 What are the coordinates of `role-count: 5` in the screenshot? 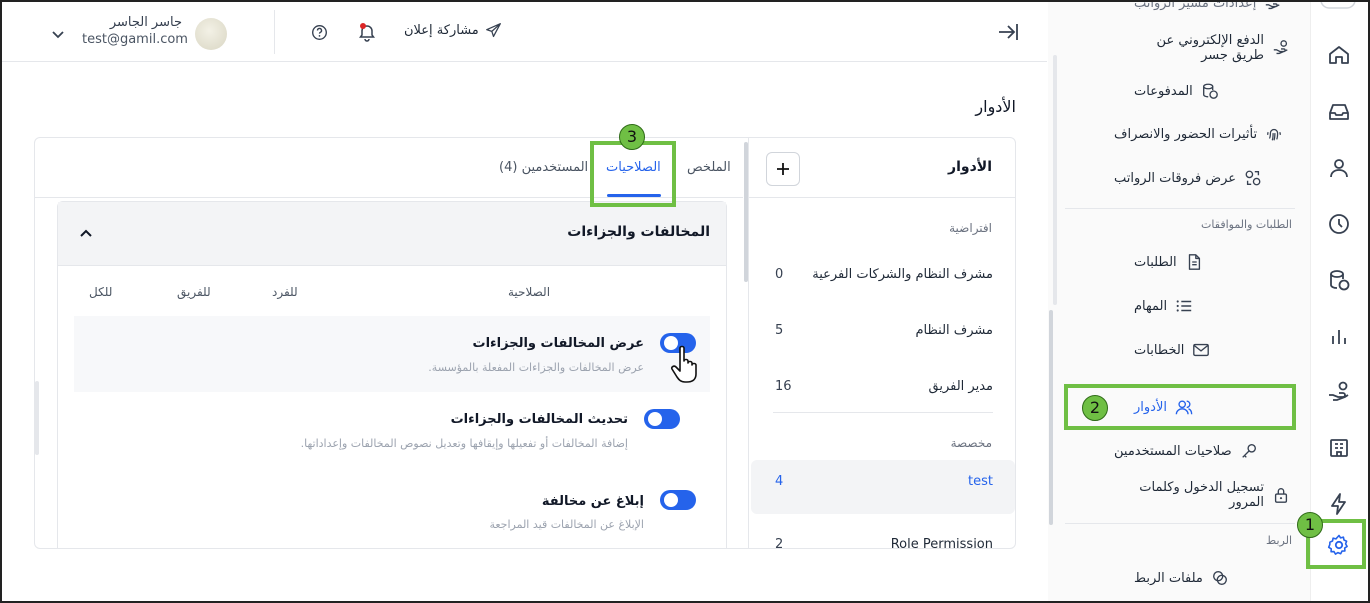 It's located at (779, 330).